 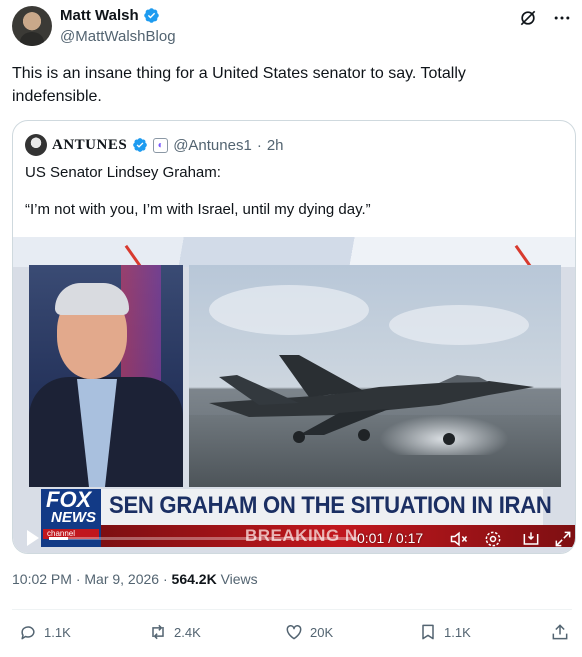 I want to click on views-label: Views, so click(x=237, y=579).